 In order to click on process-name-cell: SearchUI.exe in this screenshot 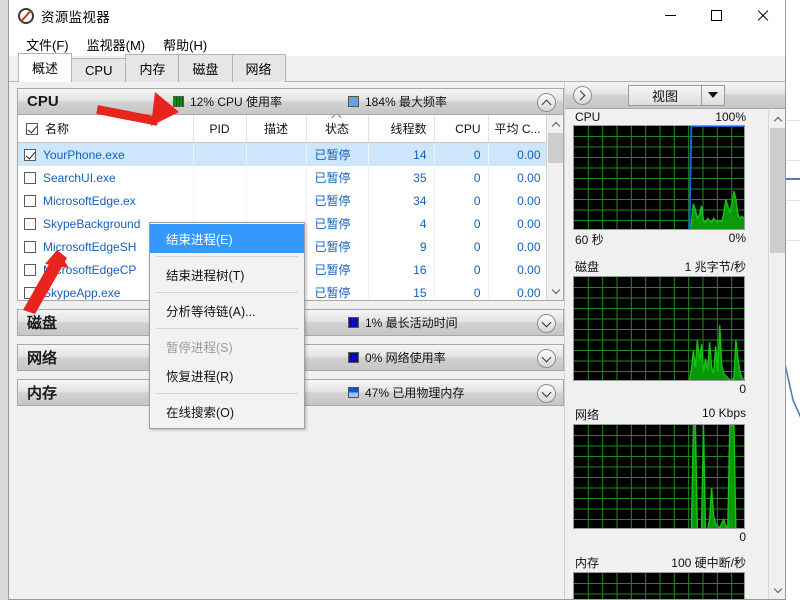, I will do `click(106, 177)`.